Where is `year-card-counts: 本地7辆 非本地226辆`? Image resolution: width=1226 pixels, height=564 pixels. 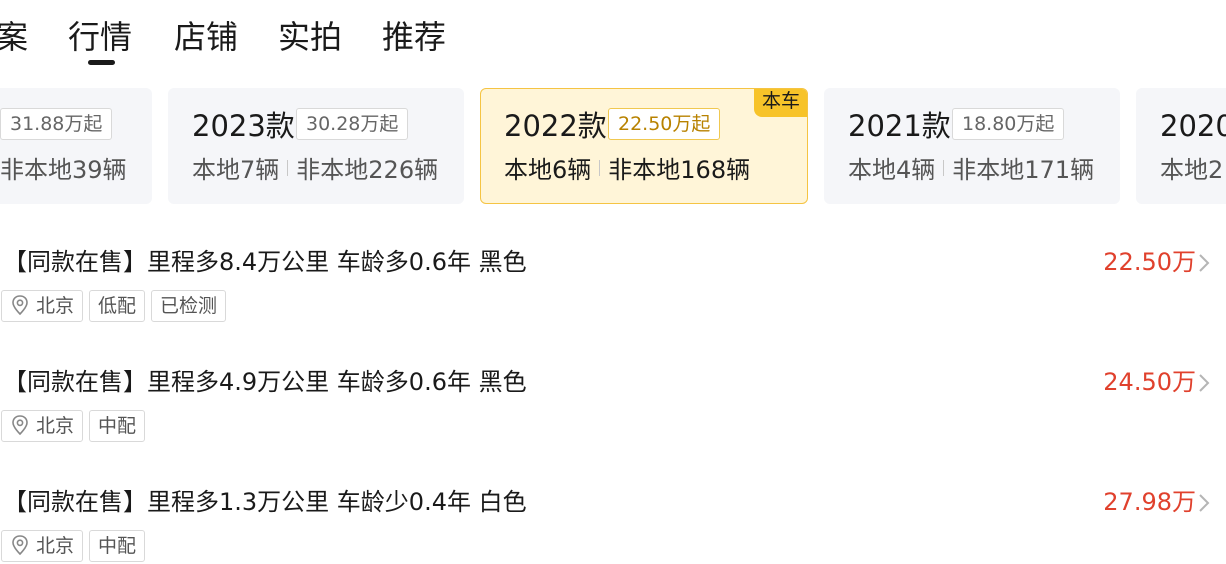
year-card-counts: 本地7辆 非本地226辆 is located at coordinates (315, 170).